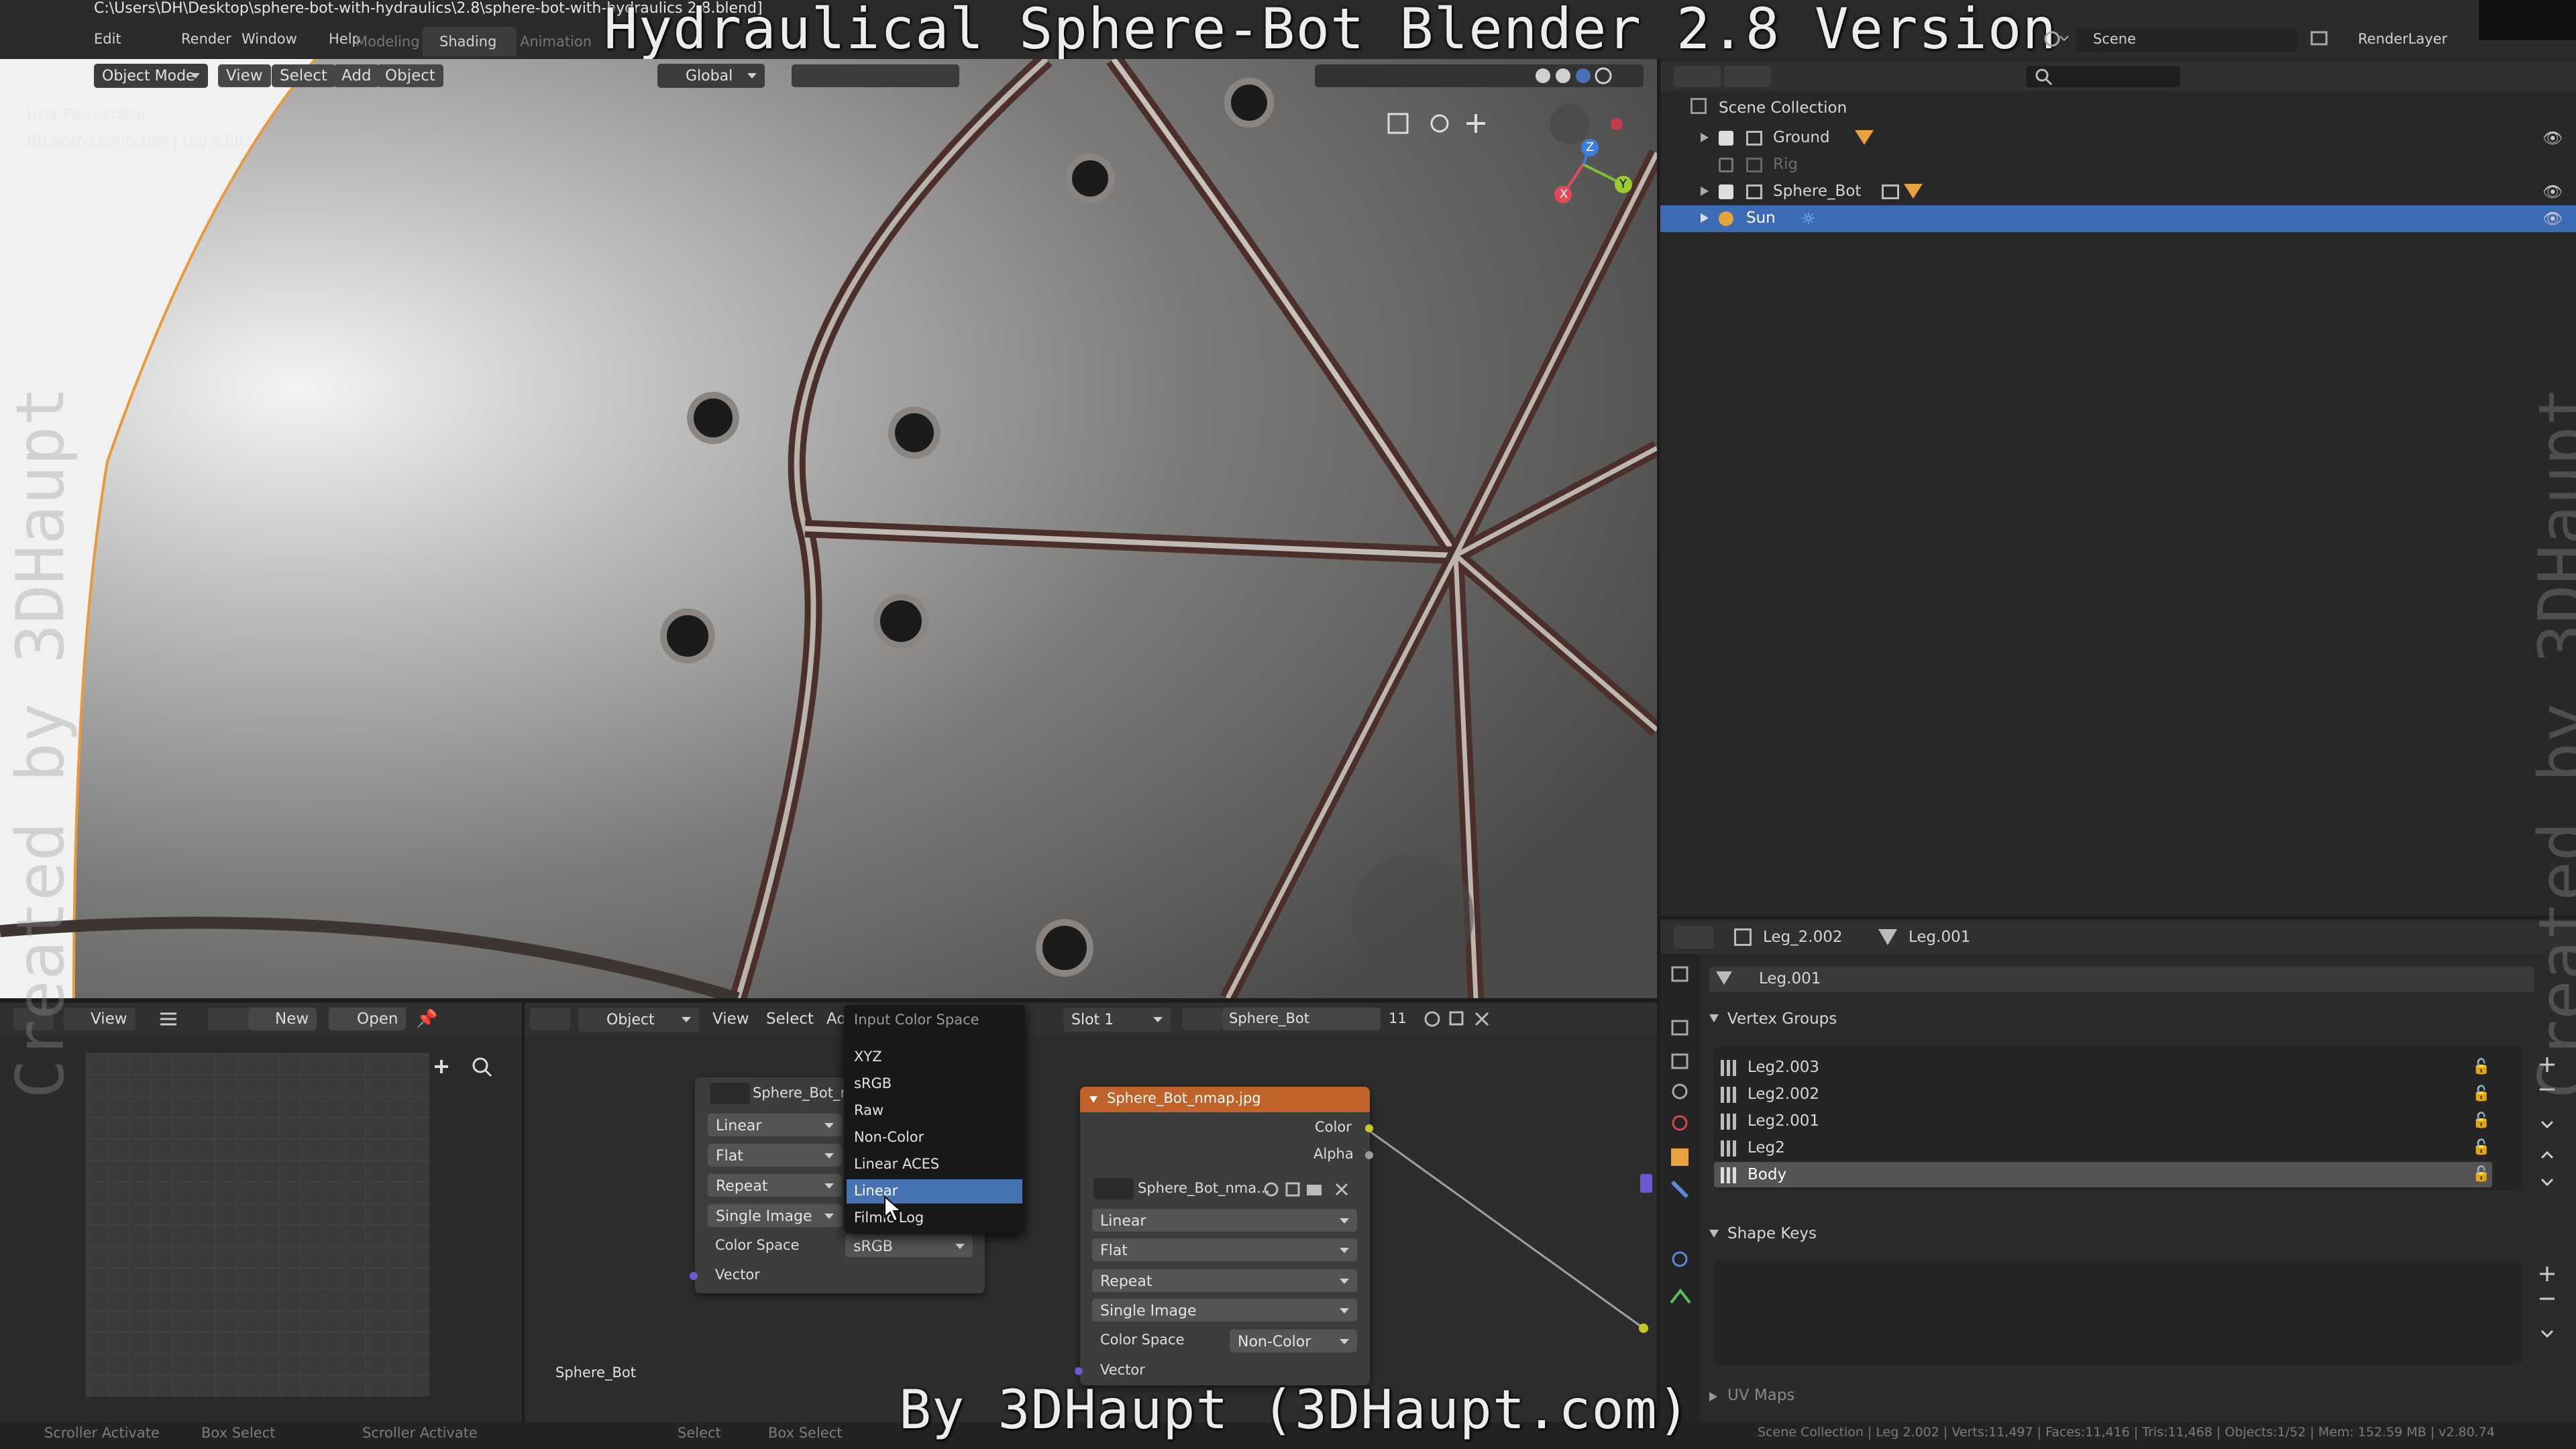  What do you see at coordinates (1890, 191) in the screenshot?
I see `camera-icon` at bounding box center [1890, 191].